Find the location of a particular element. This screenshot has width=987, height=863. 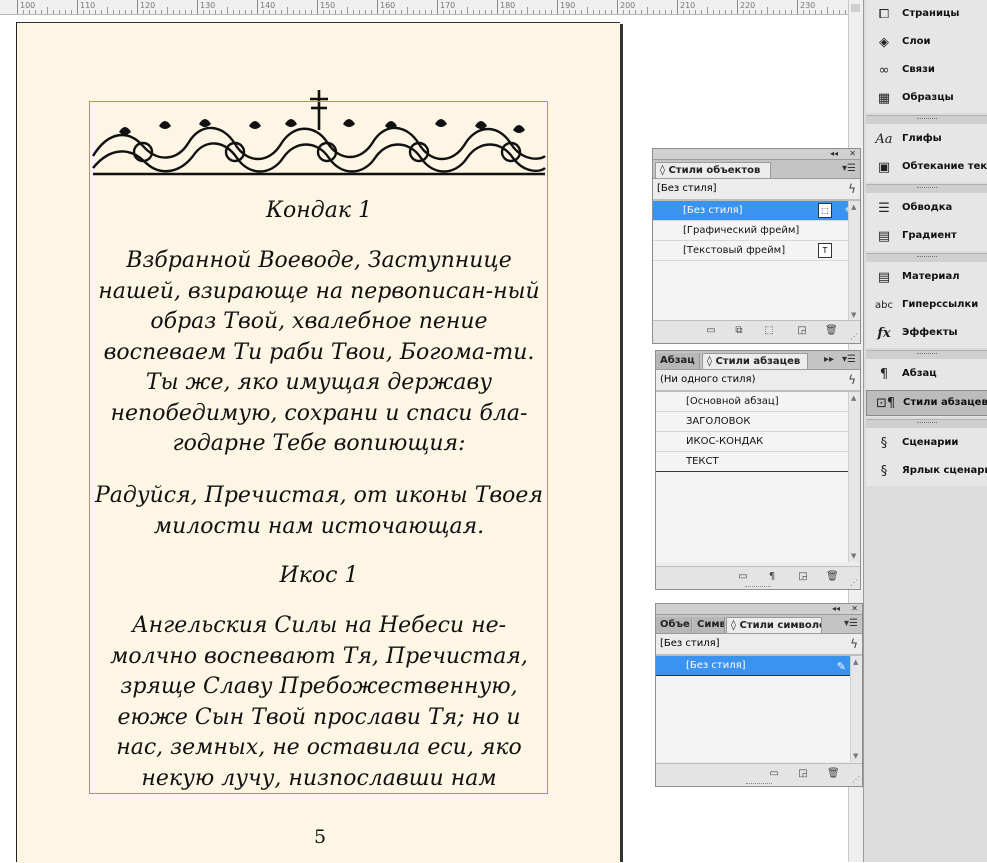

tab-character-styles: ◊ Стили символов is located at coordinates (774, 625).